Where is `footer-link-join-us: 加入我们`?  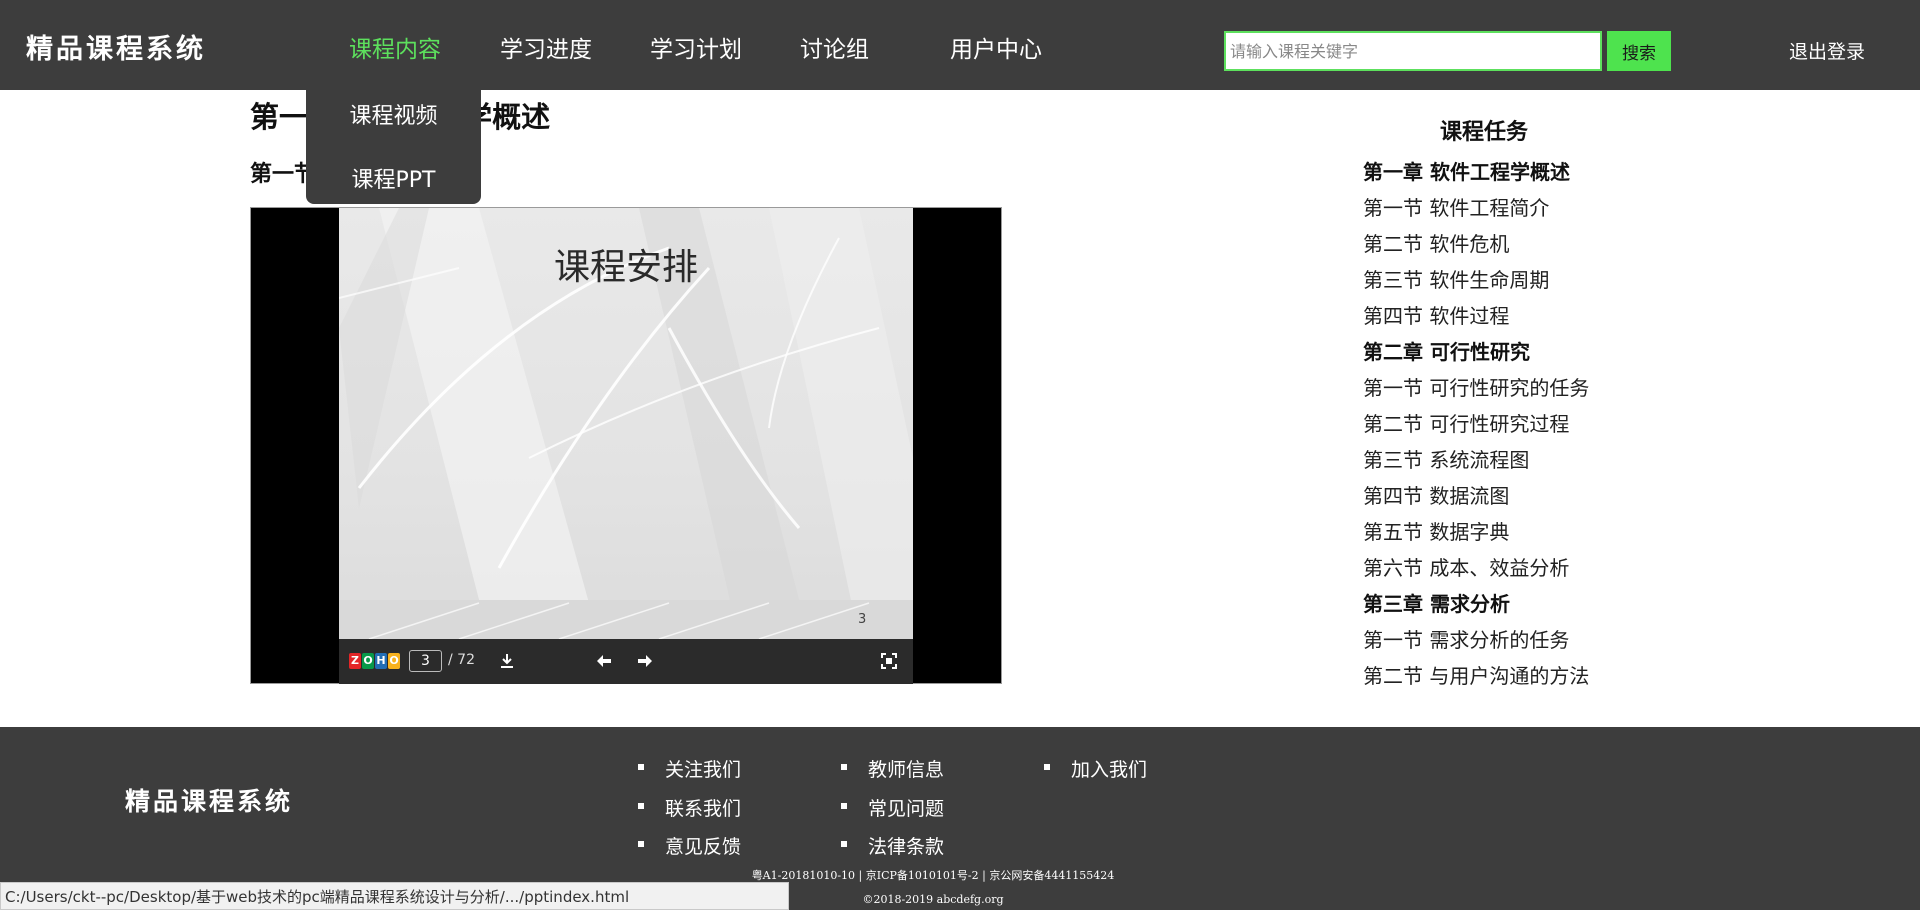
footer-link-join-us: 加入我们 is located at coordinates (1095, 768).